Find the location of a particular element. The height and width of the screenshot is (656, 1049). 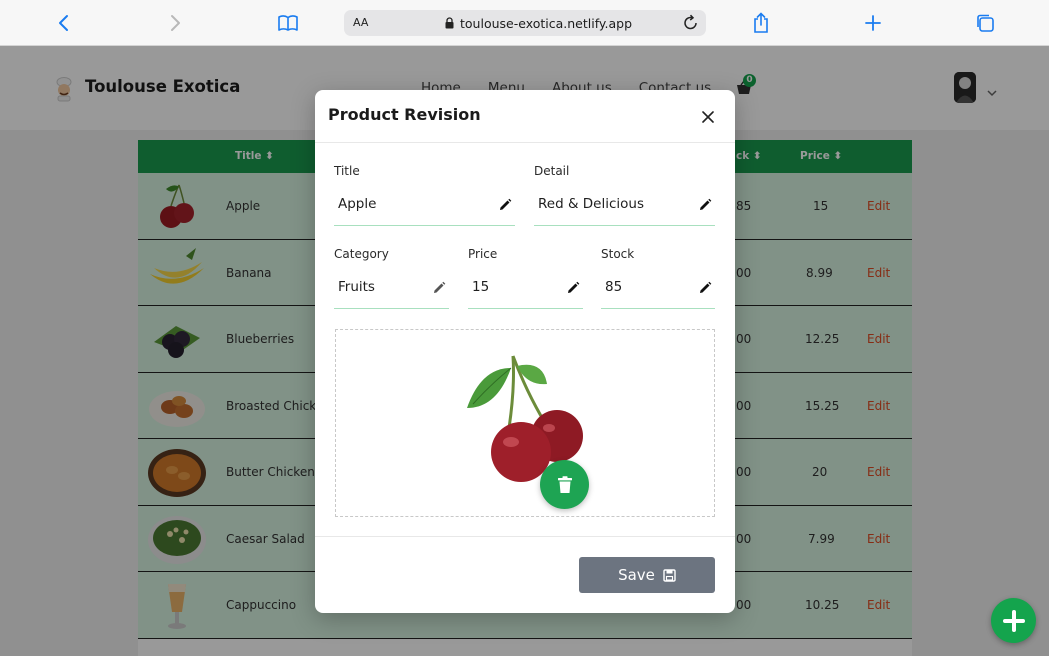

address-bar: AA toulouse-exotica.netlify.app is located at coordinates (525, 23).